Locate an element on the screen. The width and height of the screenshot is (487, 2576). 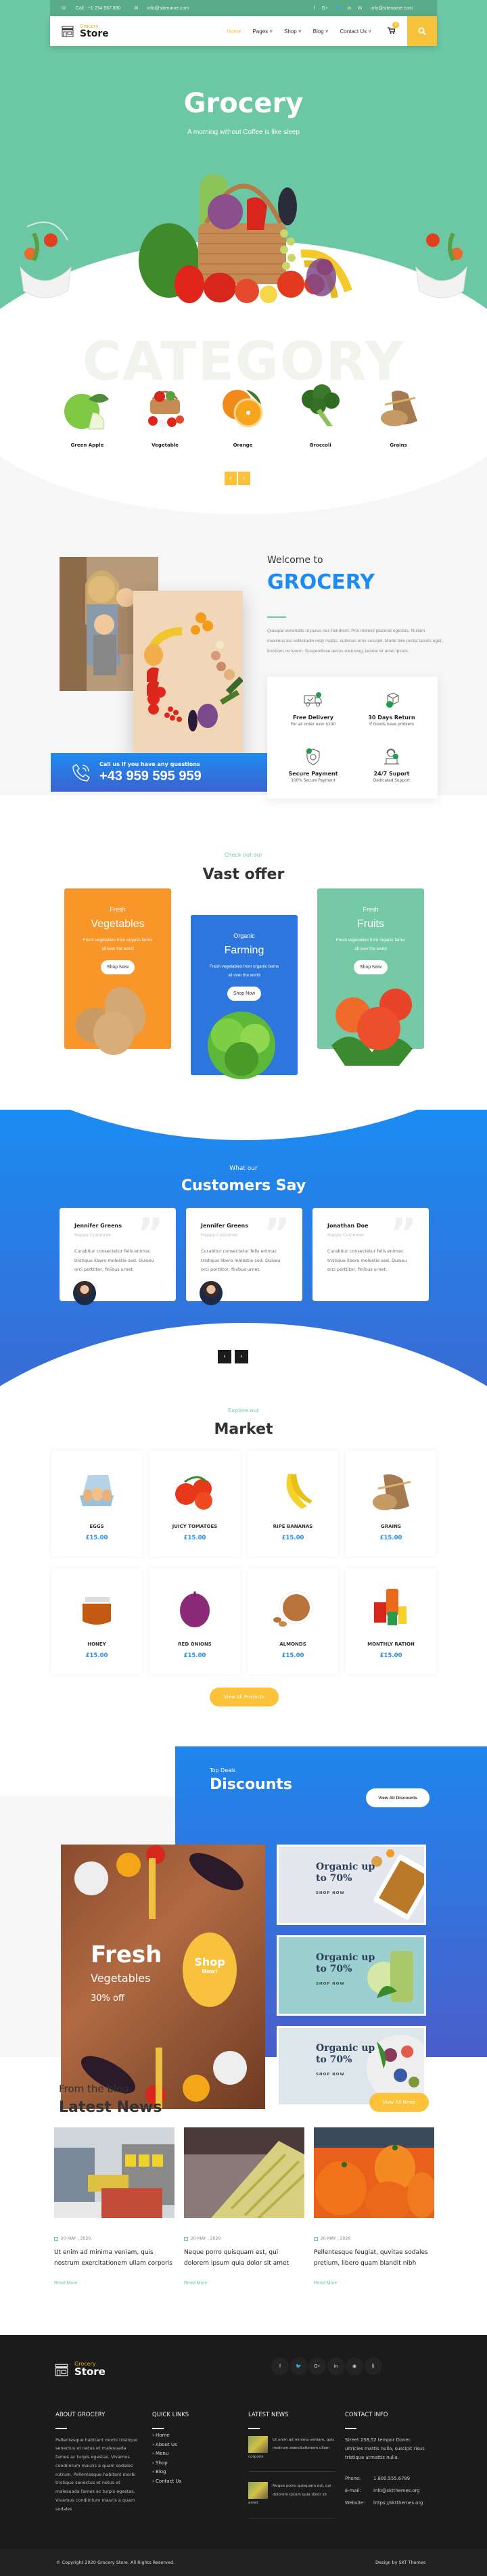
avatar is located at coordinates (84, 1293).